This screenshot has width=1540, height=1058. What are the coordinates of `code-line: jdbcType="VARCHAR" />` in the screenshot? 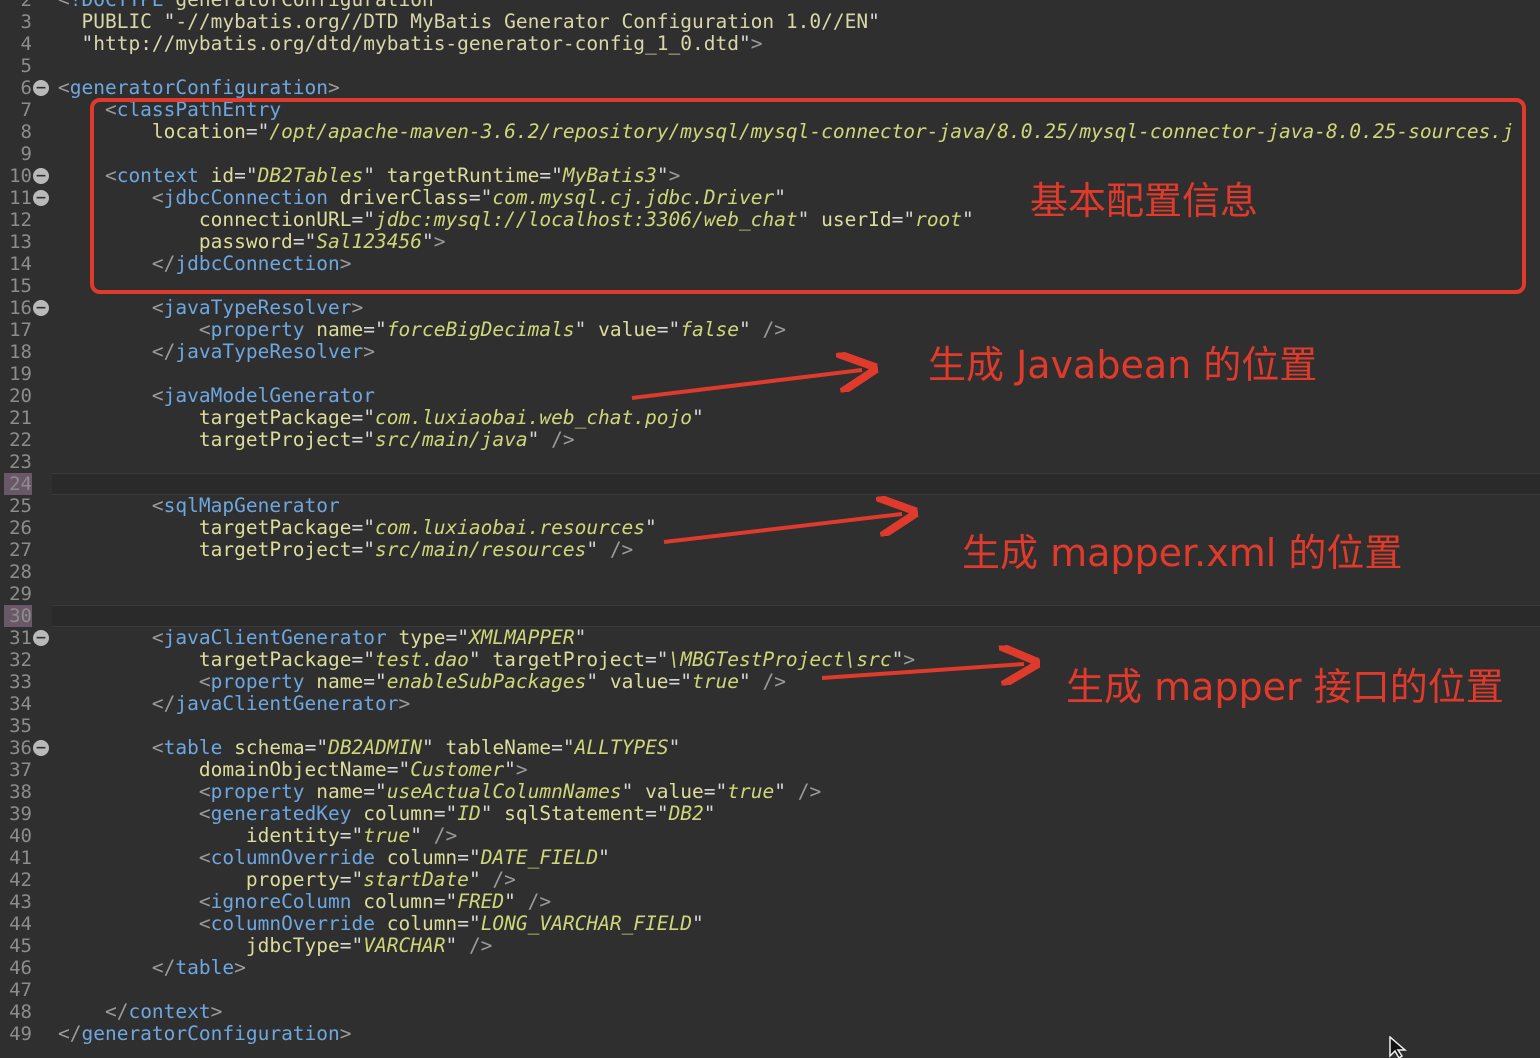 It's located at (275, 946).